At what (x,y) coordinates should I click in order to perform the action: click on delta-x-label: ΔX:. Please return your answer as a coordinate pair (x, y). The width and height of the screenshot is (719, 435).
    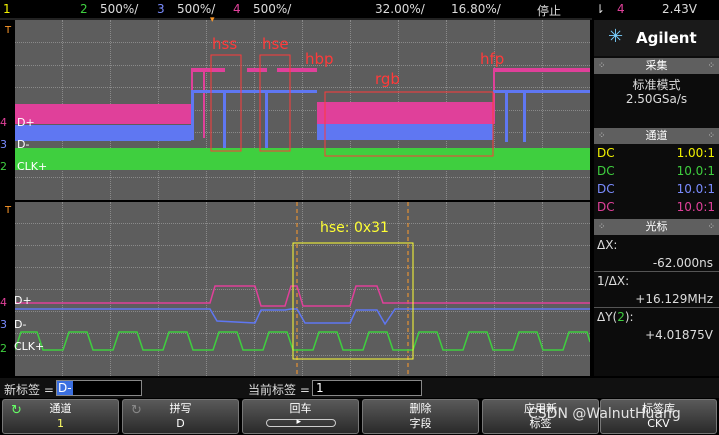
    Looking at the image, I should click on (607, 245).